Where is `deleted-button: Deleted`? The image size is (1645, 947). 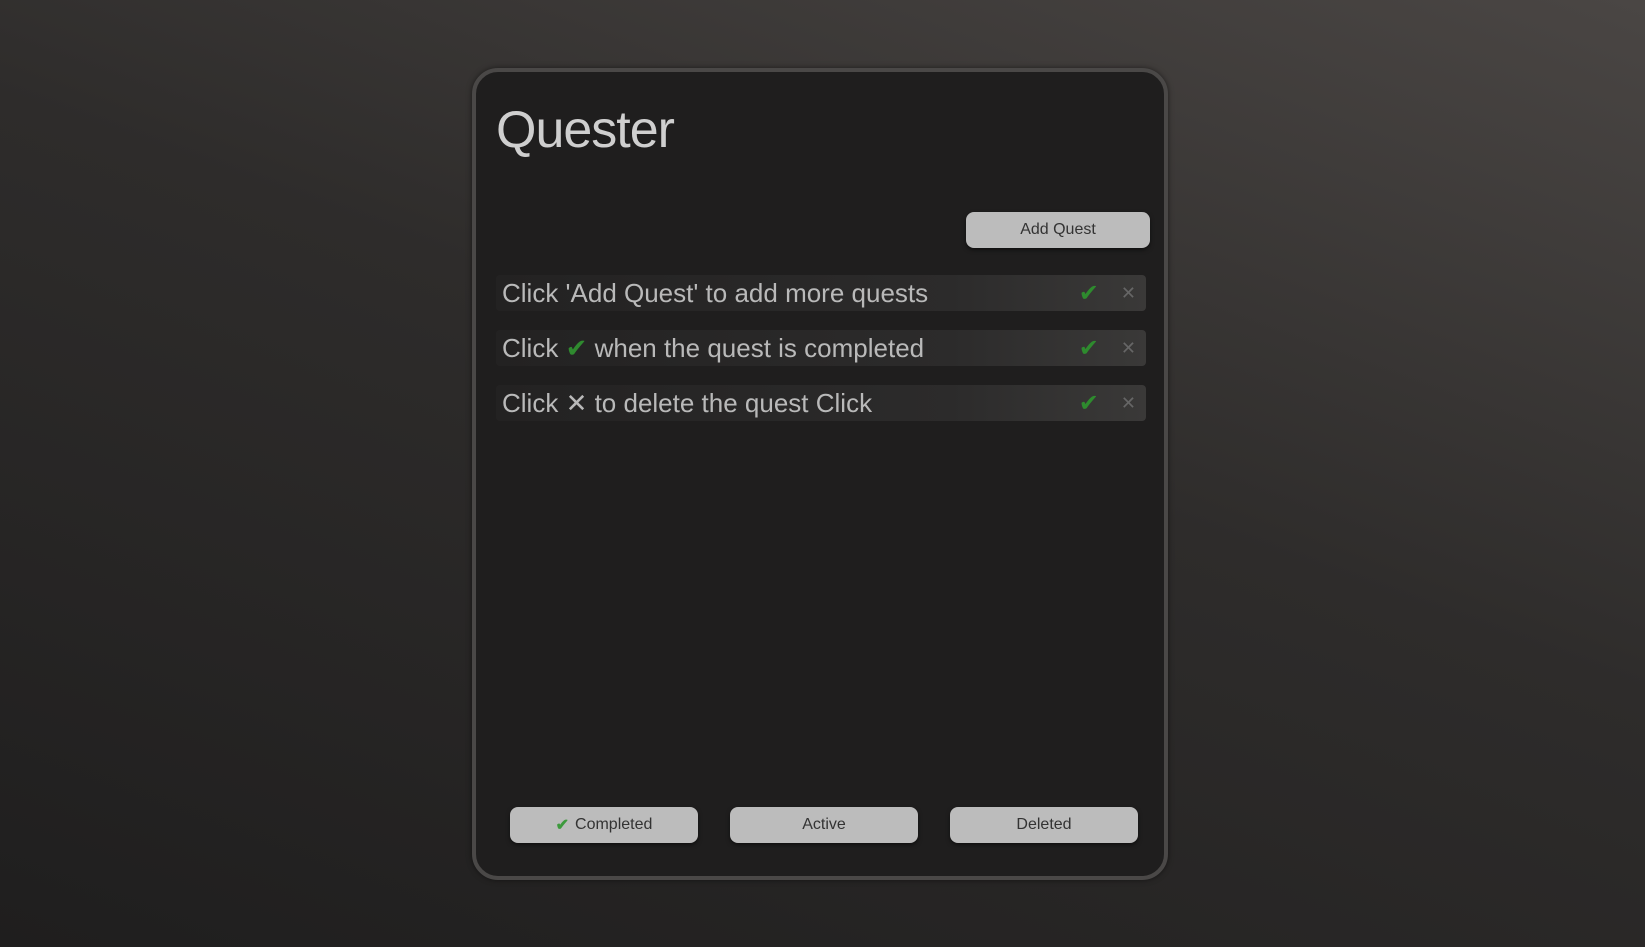
deleted-button: Deleted is located at coordinates (1044, 825).